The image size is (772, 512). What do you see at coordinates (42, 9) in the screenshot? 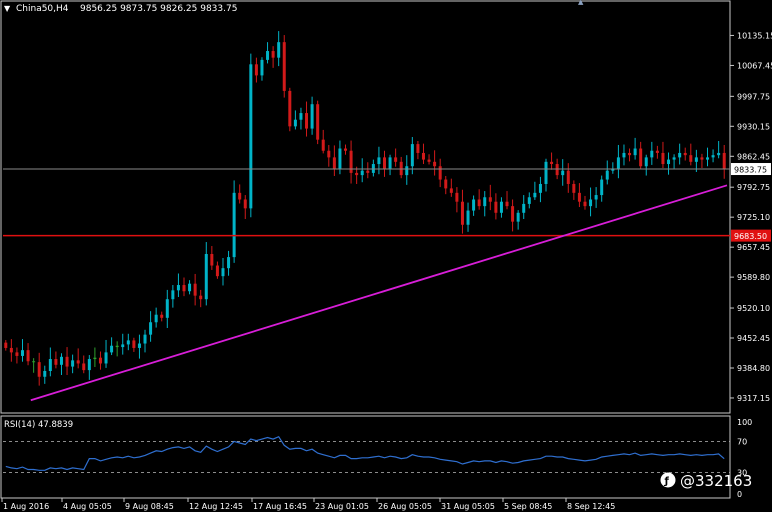
I see `symbol-timeframe: China50,H4` at bounding box center [42, 9].